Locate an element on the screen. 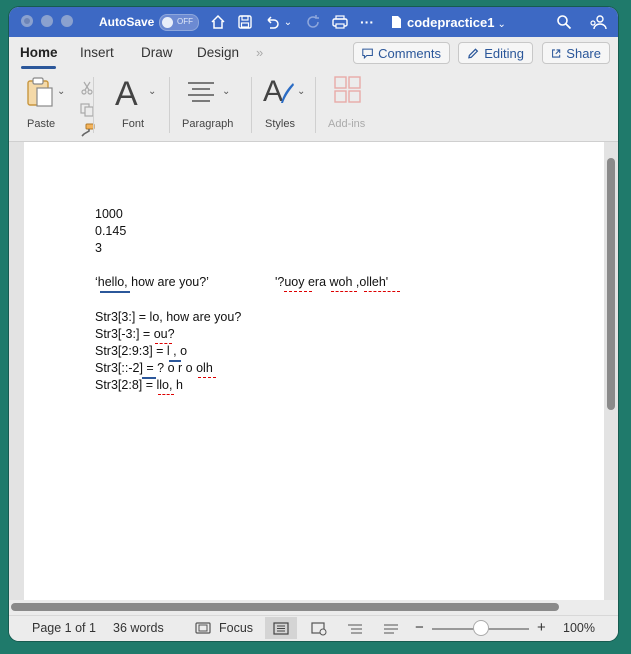  editing-label: Editing is located at coordinates (504, 53).